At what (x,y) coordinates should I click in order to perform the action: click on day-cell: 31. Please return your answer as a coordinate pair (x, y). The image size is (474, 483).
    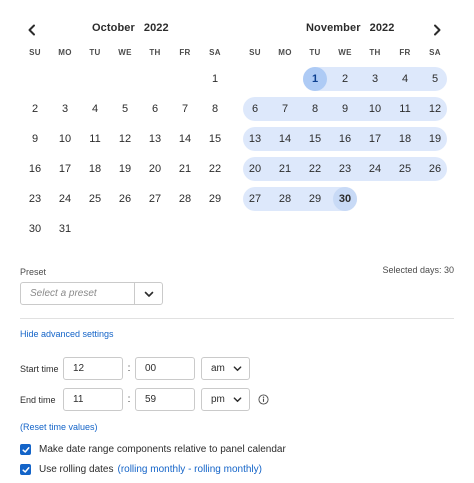
    Looking at the image, I should click on (65, 229).